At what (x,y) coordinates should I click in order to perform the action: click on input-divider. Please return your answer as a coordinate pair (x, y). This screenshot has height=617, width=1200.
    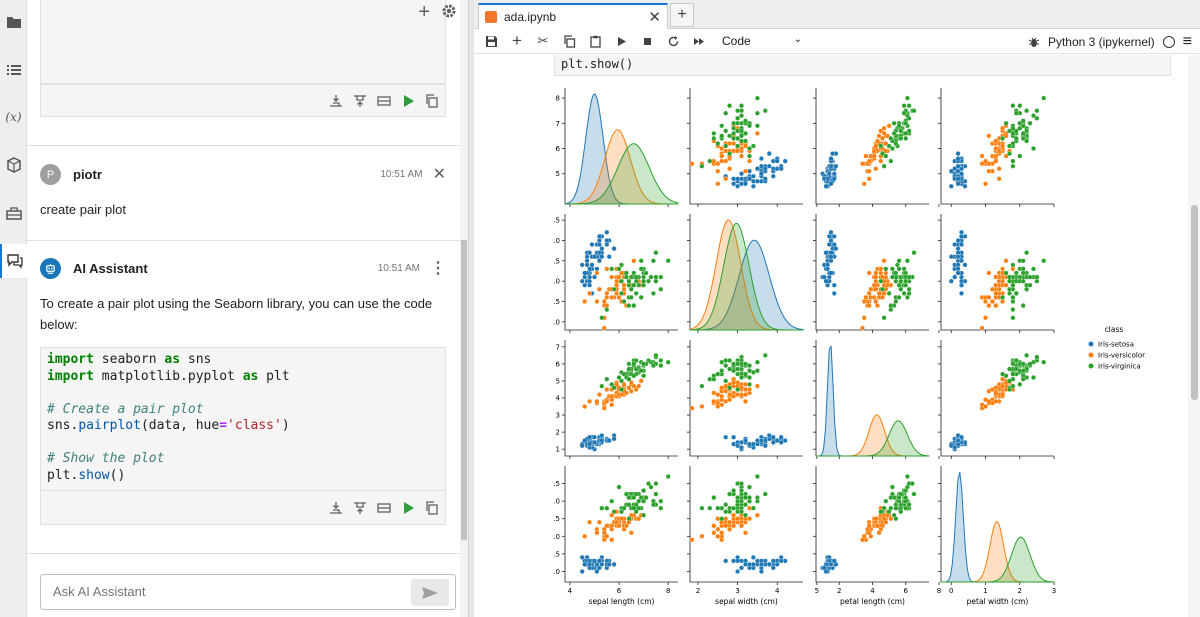
    Looking at the image, I should click on (243, 553).